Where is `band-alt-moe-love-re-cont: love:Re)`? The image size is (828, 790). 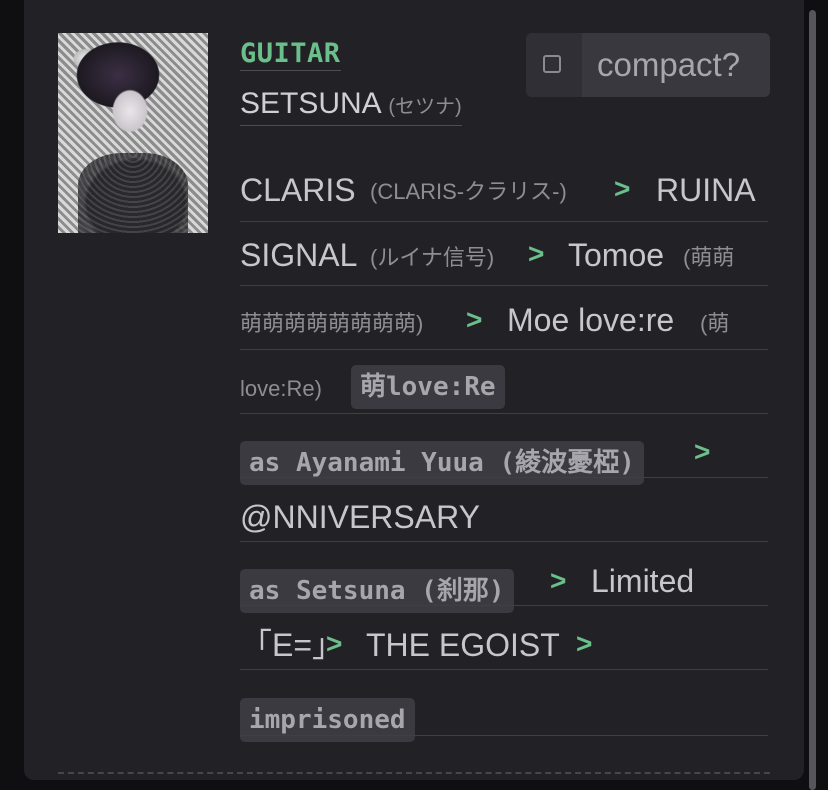
band-alt-moe-love-re-cont: love:Re) is located at coordinates (281, 388).